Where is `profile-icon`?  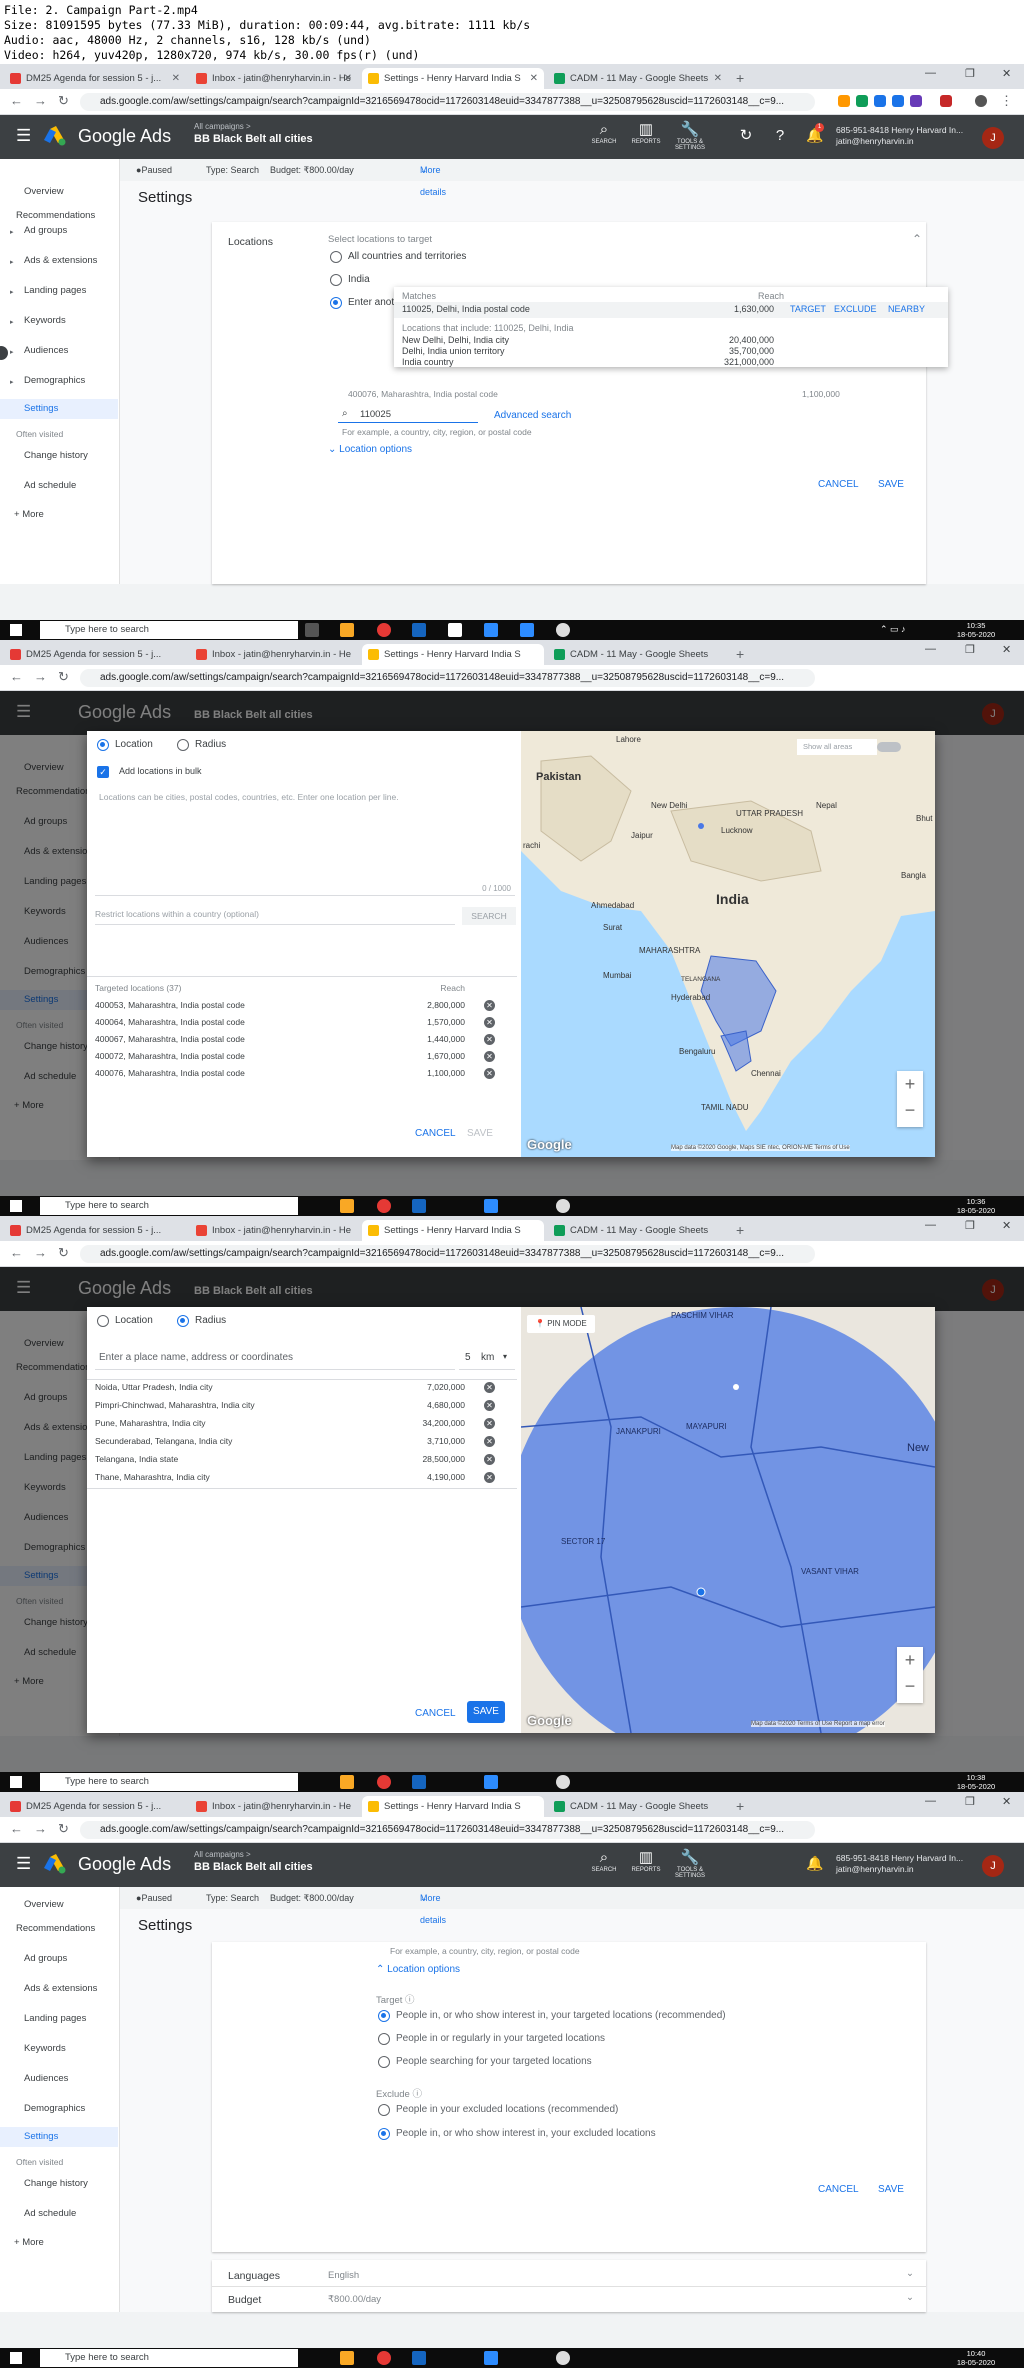
profile-icon is located at coordinates (981, 101).